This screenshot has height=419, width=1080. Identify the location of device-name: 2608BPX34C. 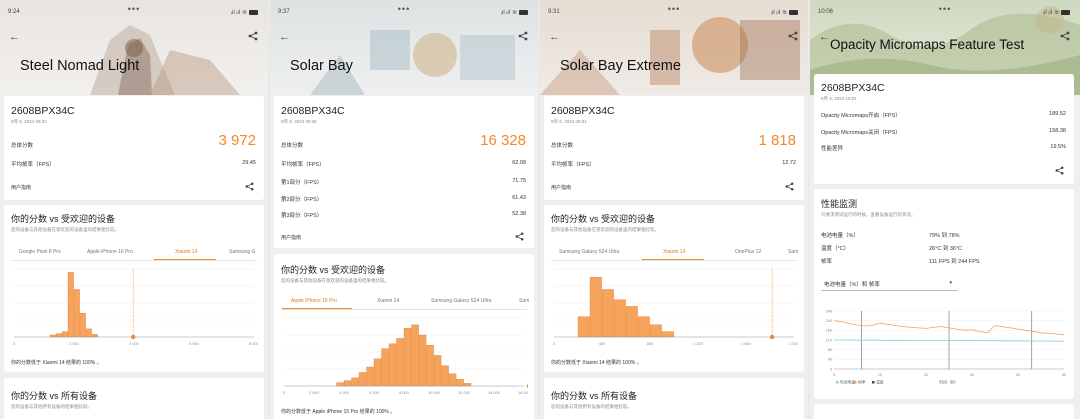
(583, 111).